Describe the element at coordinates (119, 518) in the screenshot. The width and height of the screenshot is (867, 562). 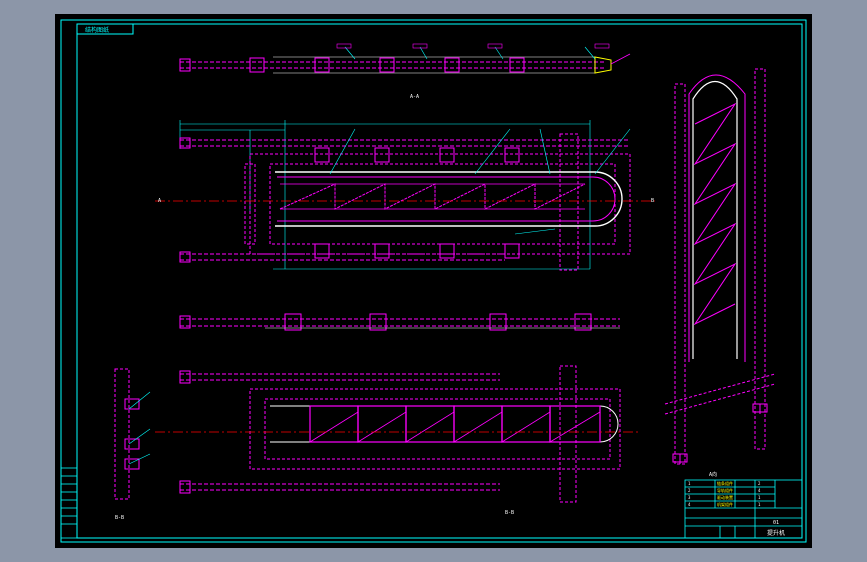
I see `bottom-left-label: B-B` at that location.